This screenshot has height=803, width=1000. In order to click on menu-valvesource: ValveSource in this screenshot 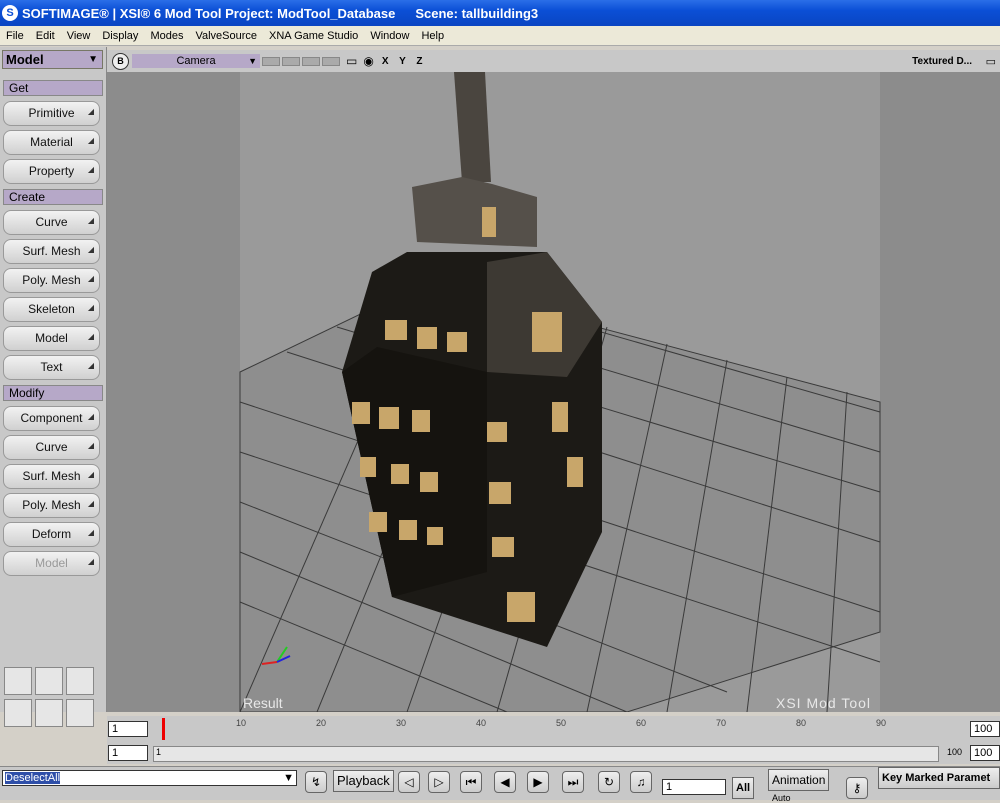, I will do `click(226, 36)`.